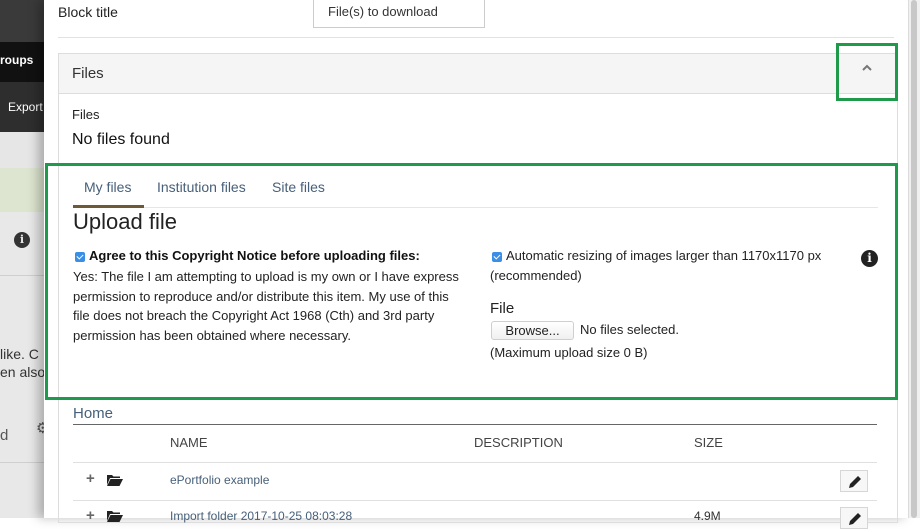 The width and height of the screenshot is (920, 529). What do you see at coordinates (869, 258) in the screenshot?
I see `info-icon: i` at bounding box center [869, 258].